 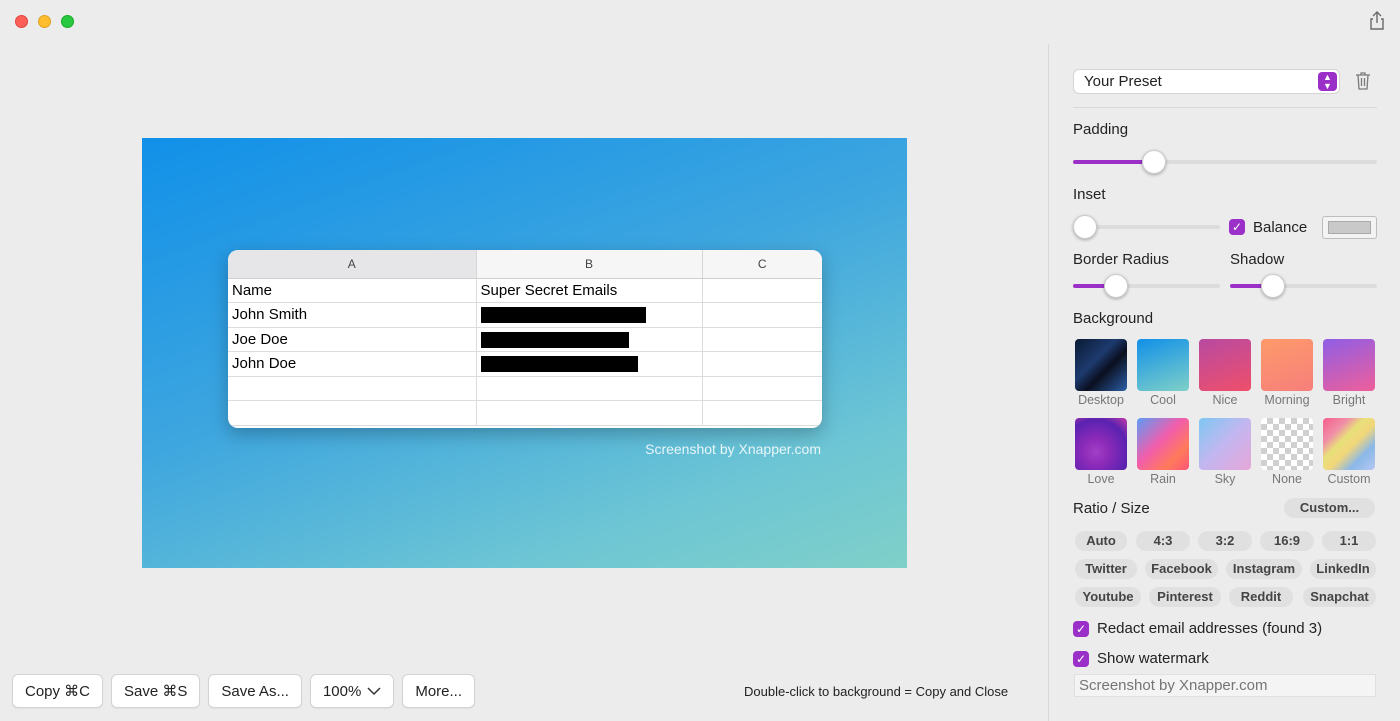 I want to click on background-name: Bright, so click(x=1349, y=400).